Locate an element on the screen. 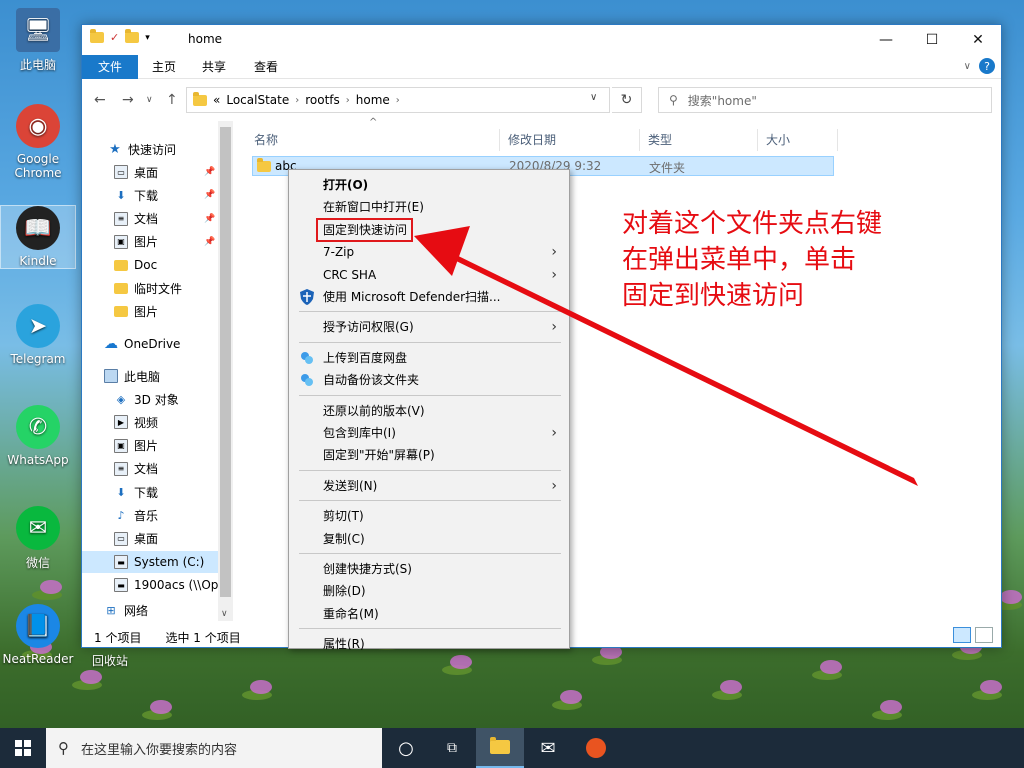 The height and width of the screenshot is (768, 1024). annotation-line-2: 在弹出菜单中，单击 is located at coordinates (739, 260).